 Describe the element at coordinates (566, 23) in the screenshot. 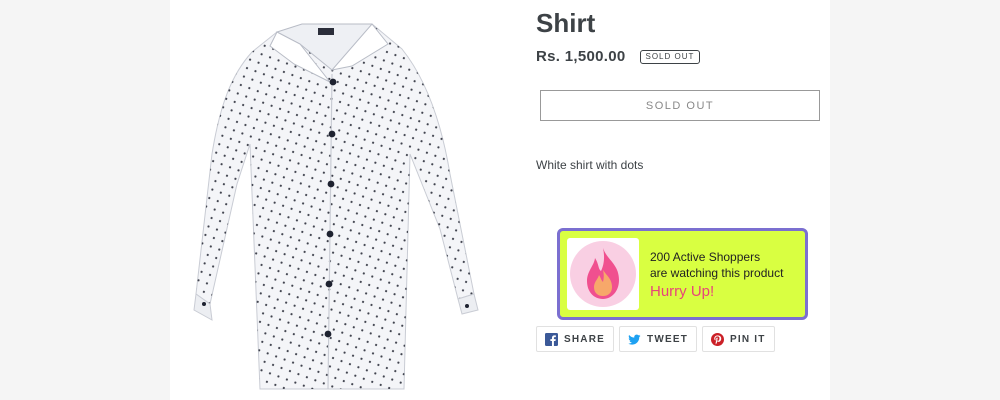

I see `product-title: Shirt` at that location.